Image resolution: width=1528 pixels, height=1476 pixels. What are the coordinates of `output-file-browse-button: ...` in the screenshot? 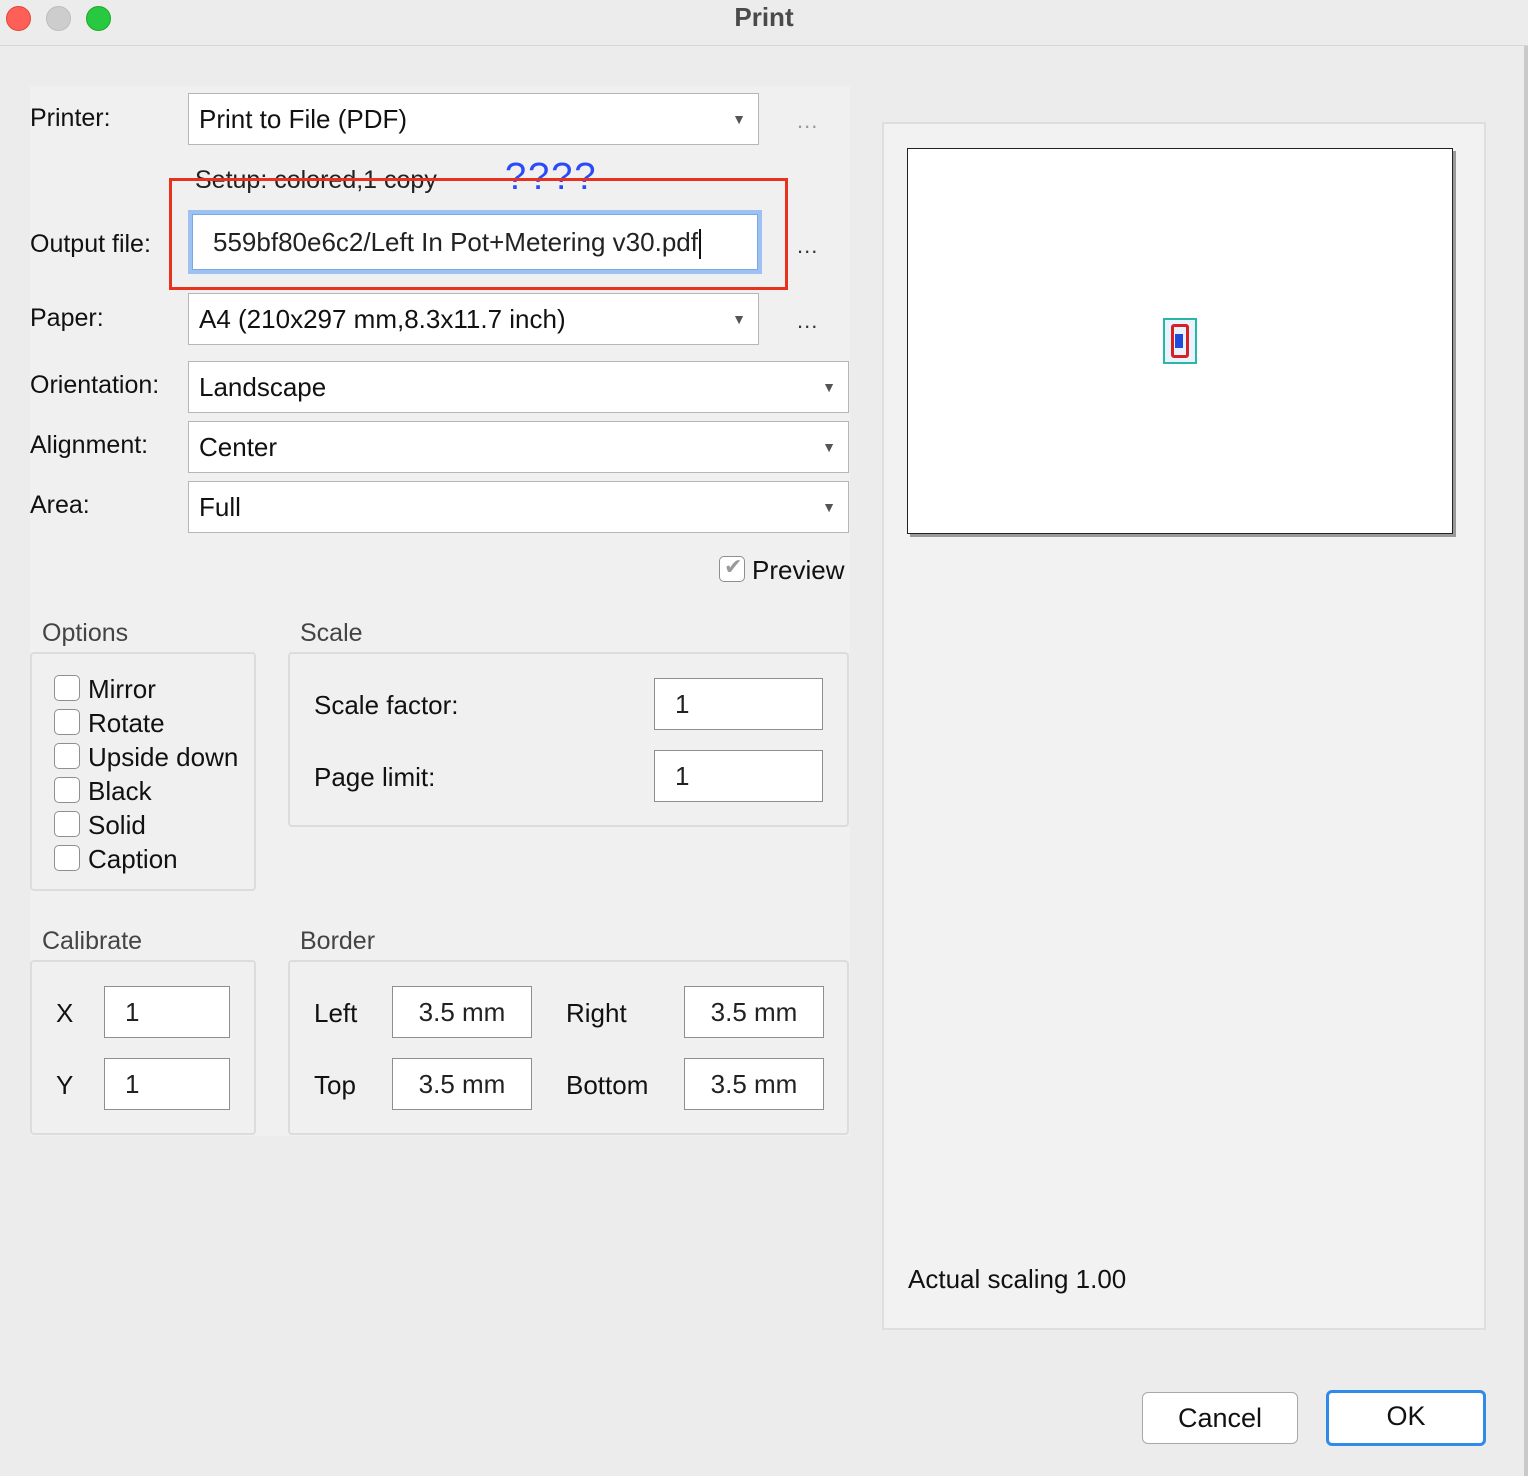 It's located at (807, 246).